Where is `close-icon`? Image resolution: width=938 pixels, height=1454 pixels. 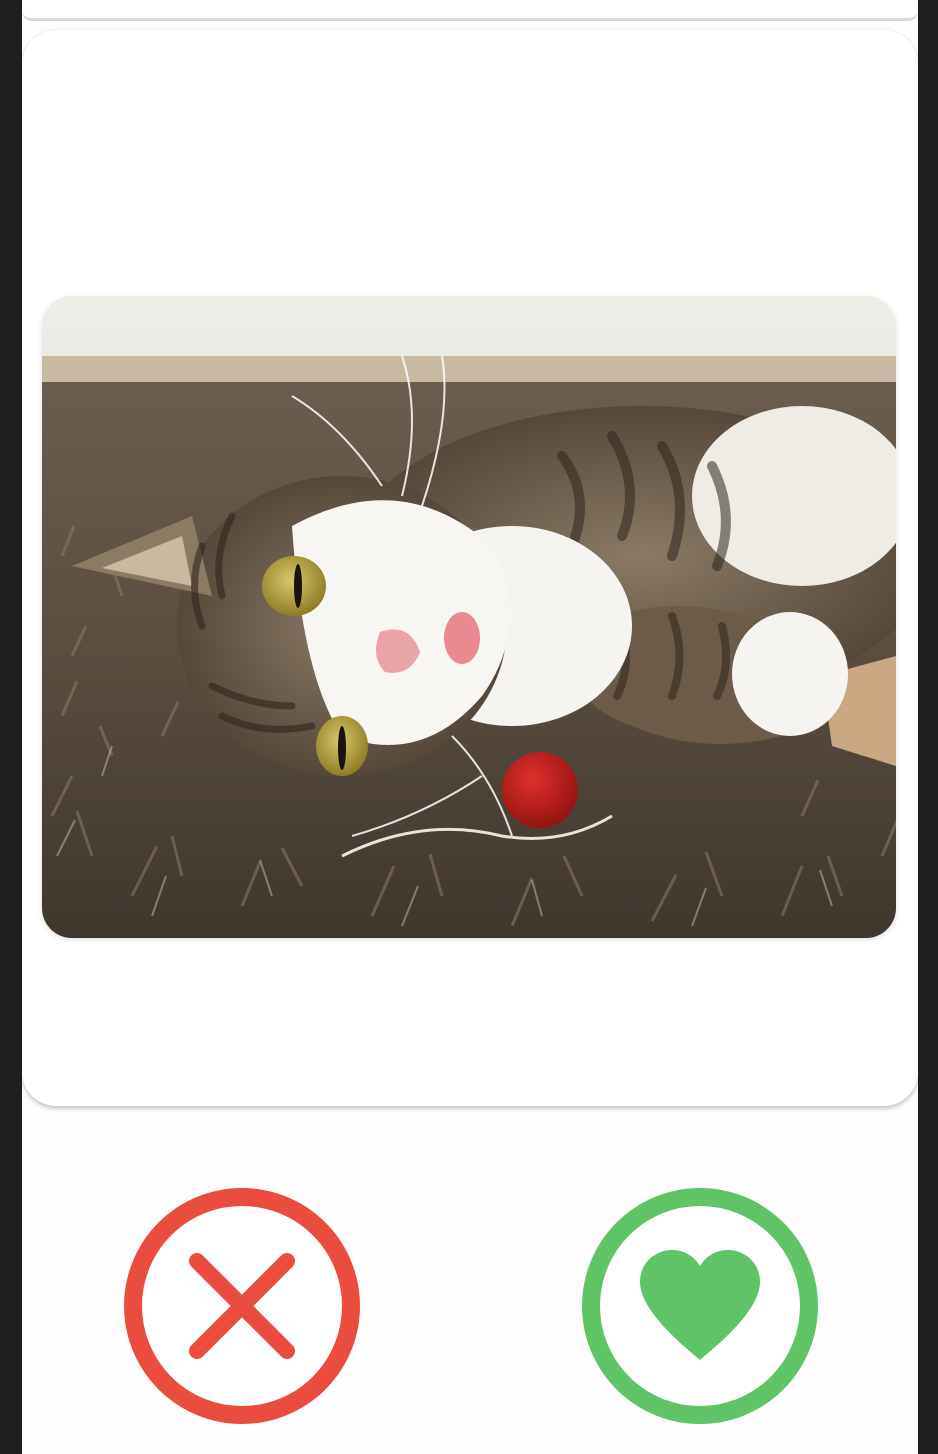 close-icon is located at coordinates (242, 1306).